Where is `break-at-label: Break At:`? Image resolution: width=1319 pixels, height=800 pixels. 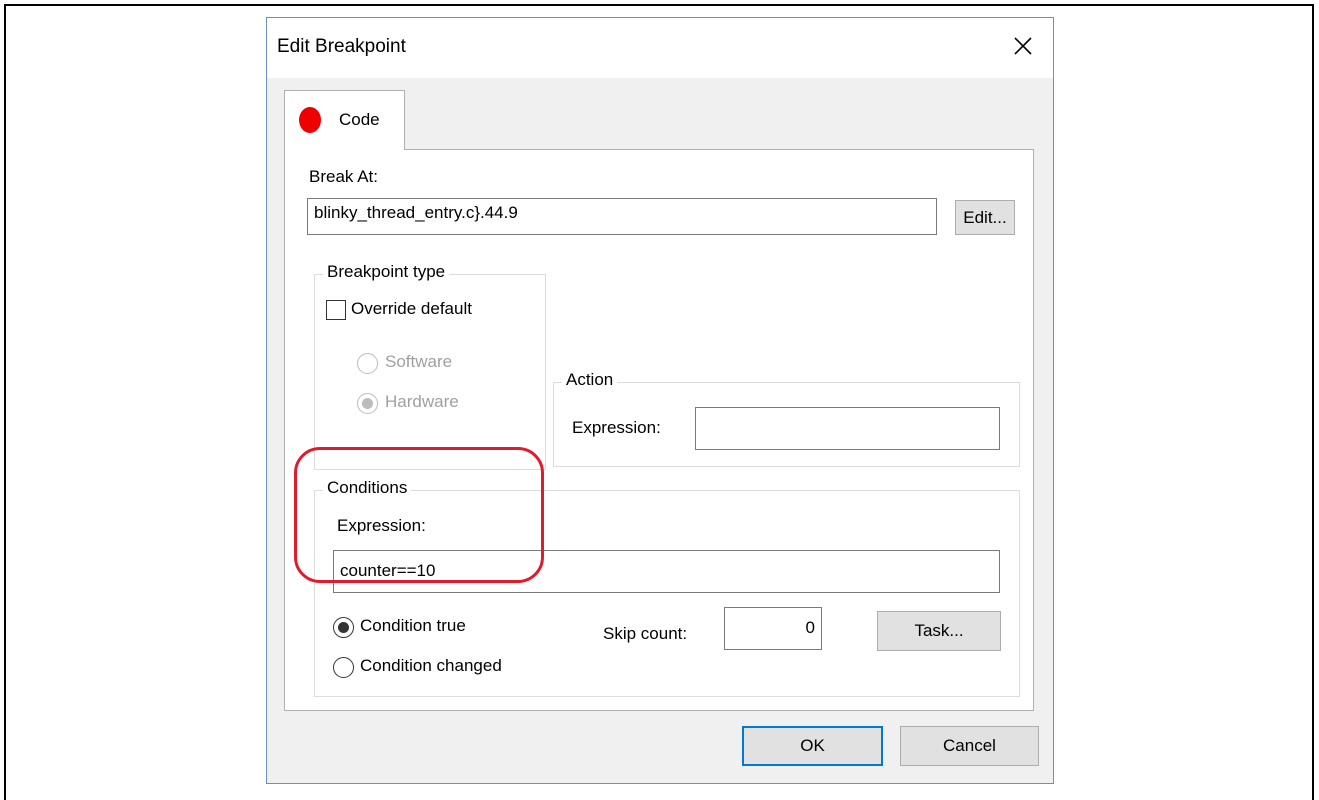 break-at-label: Break At: is located at coordinates (343, 176).